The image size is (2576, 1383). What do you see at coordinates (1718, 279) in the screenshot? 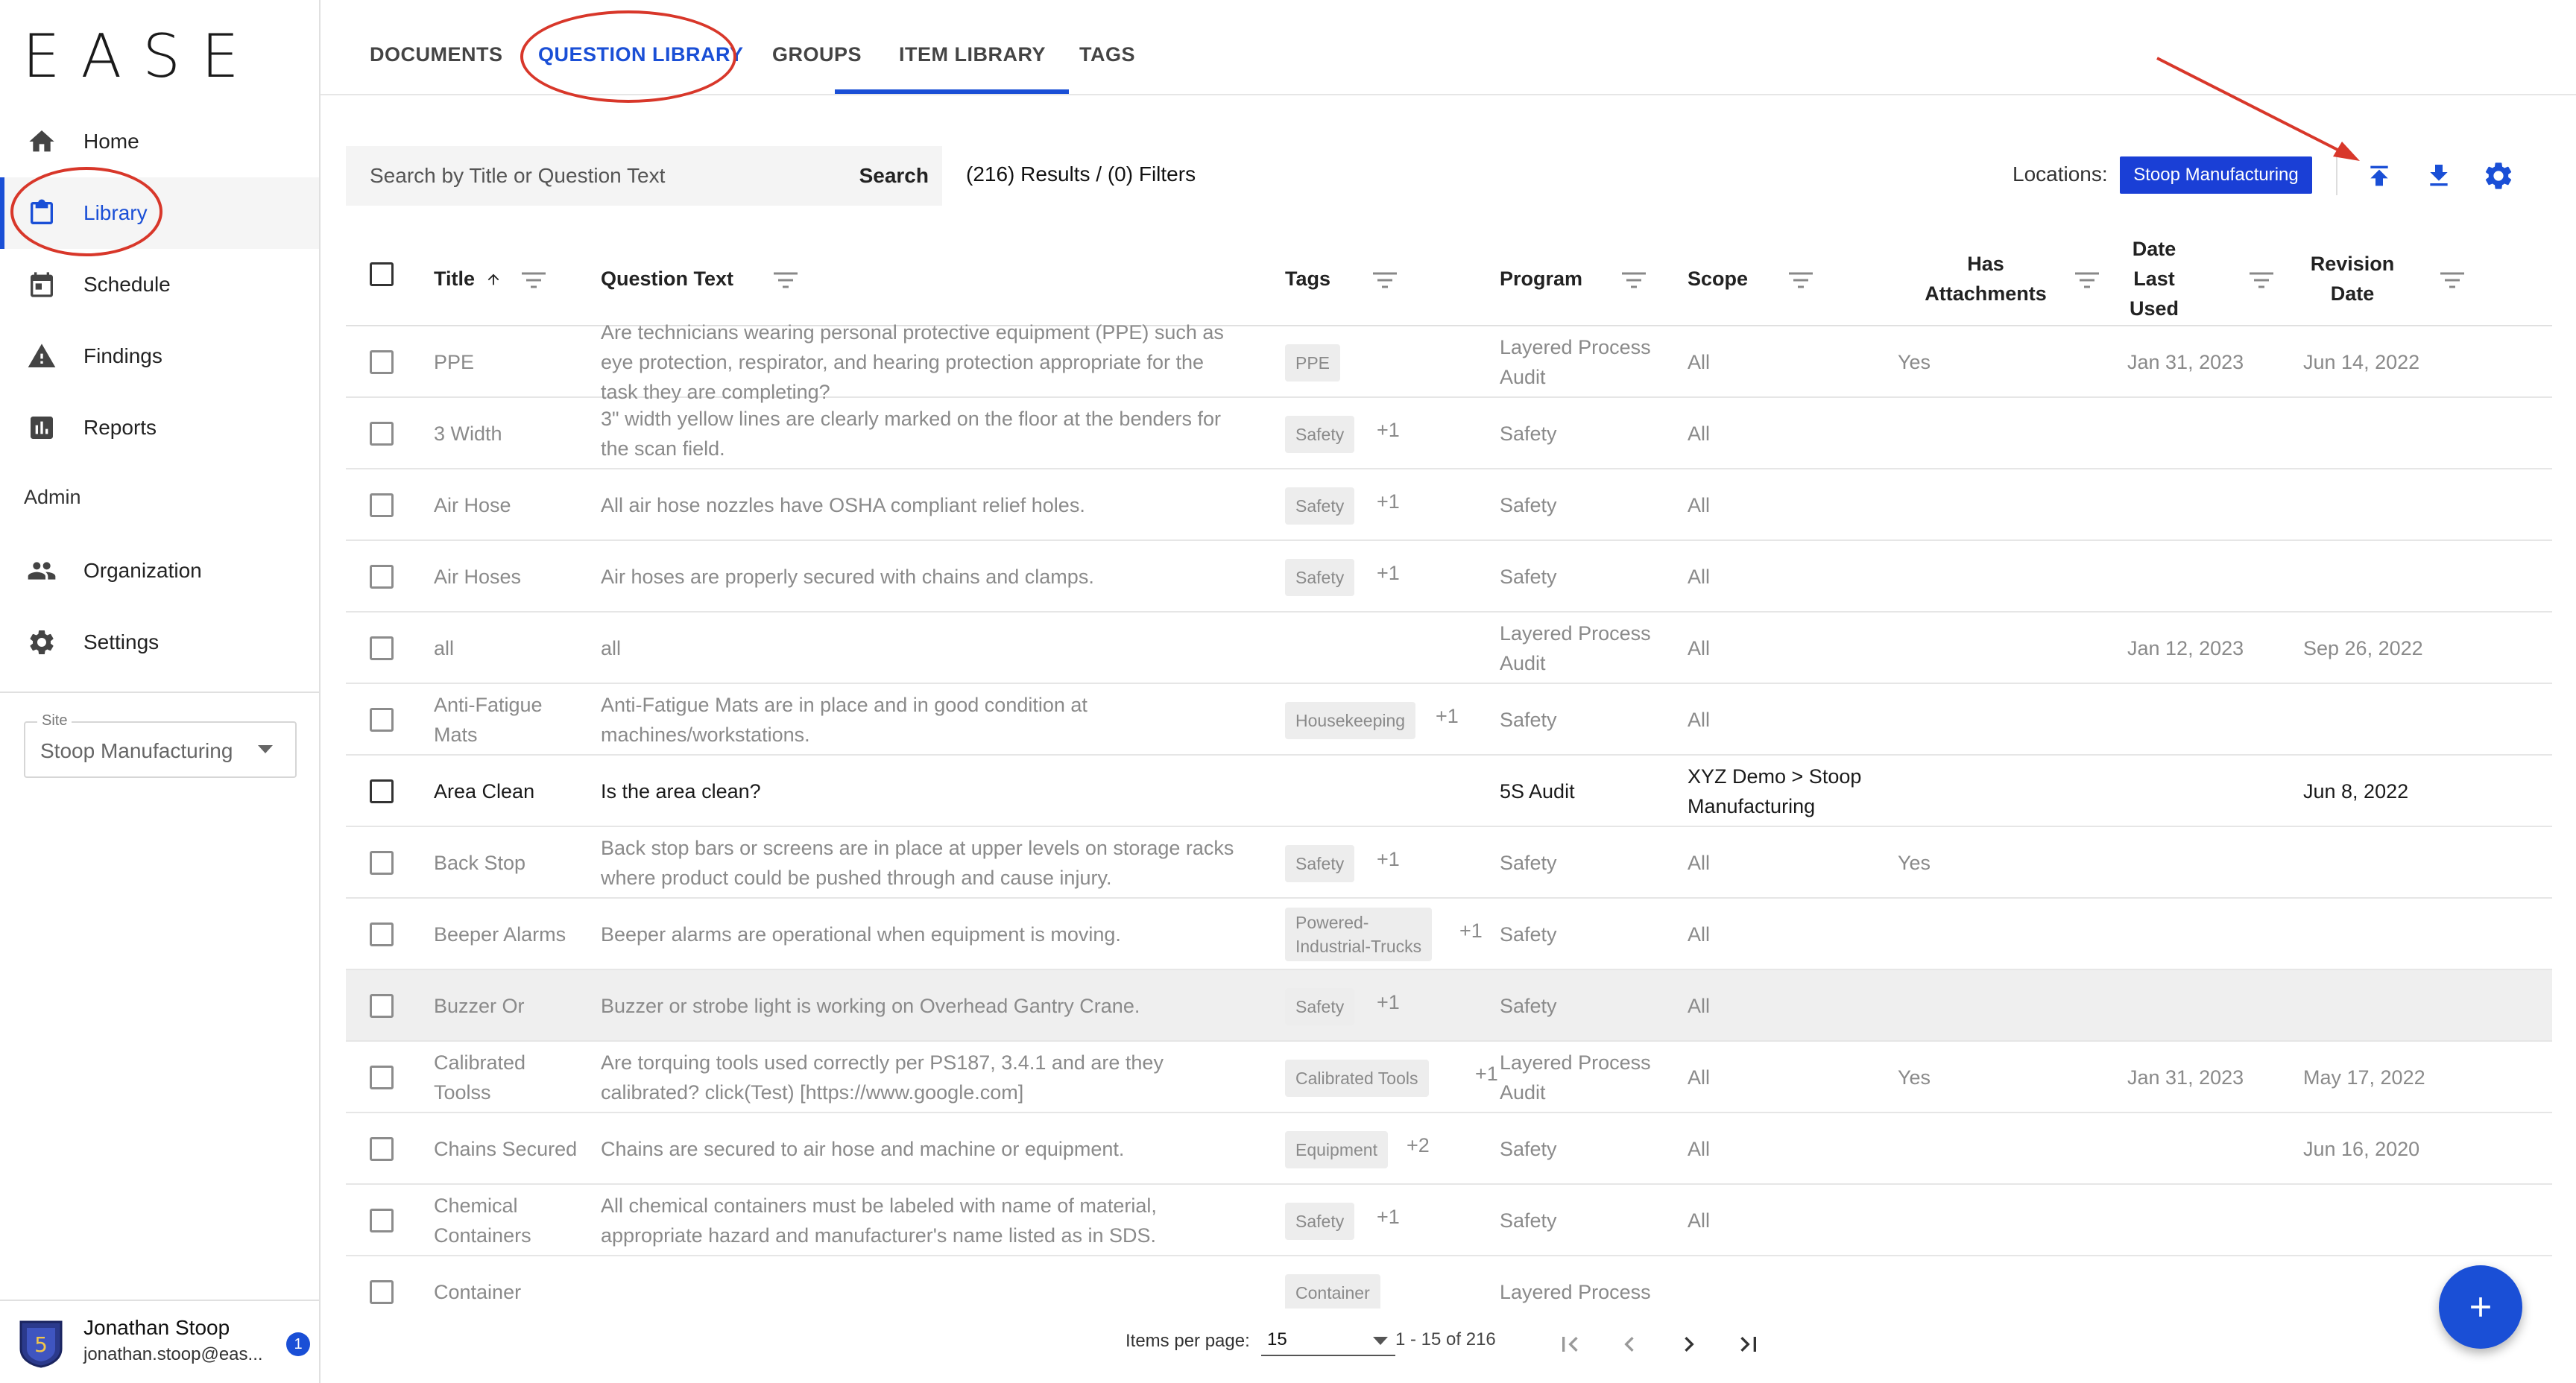
I see `col-scope-header: Scope` at bounding box center [1718, 279].